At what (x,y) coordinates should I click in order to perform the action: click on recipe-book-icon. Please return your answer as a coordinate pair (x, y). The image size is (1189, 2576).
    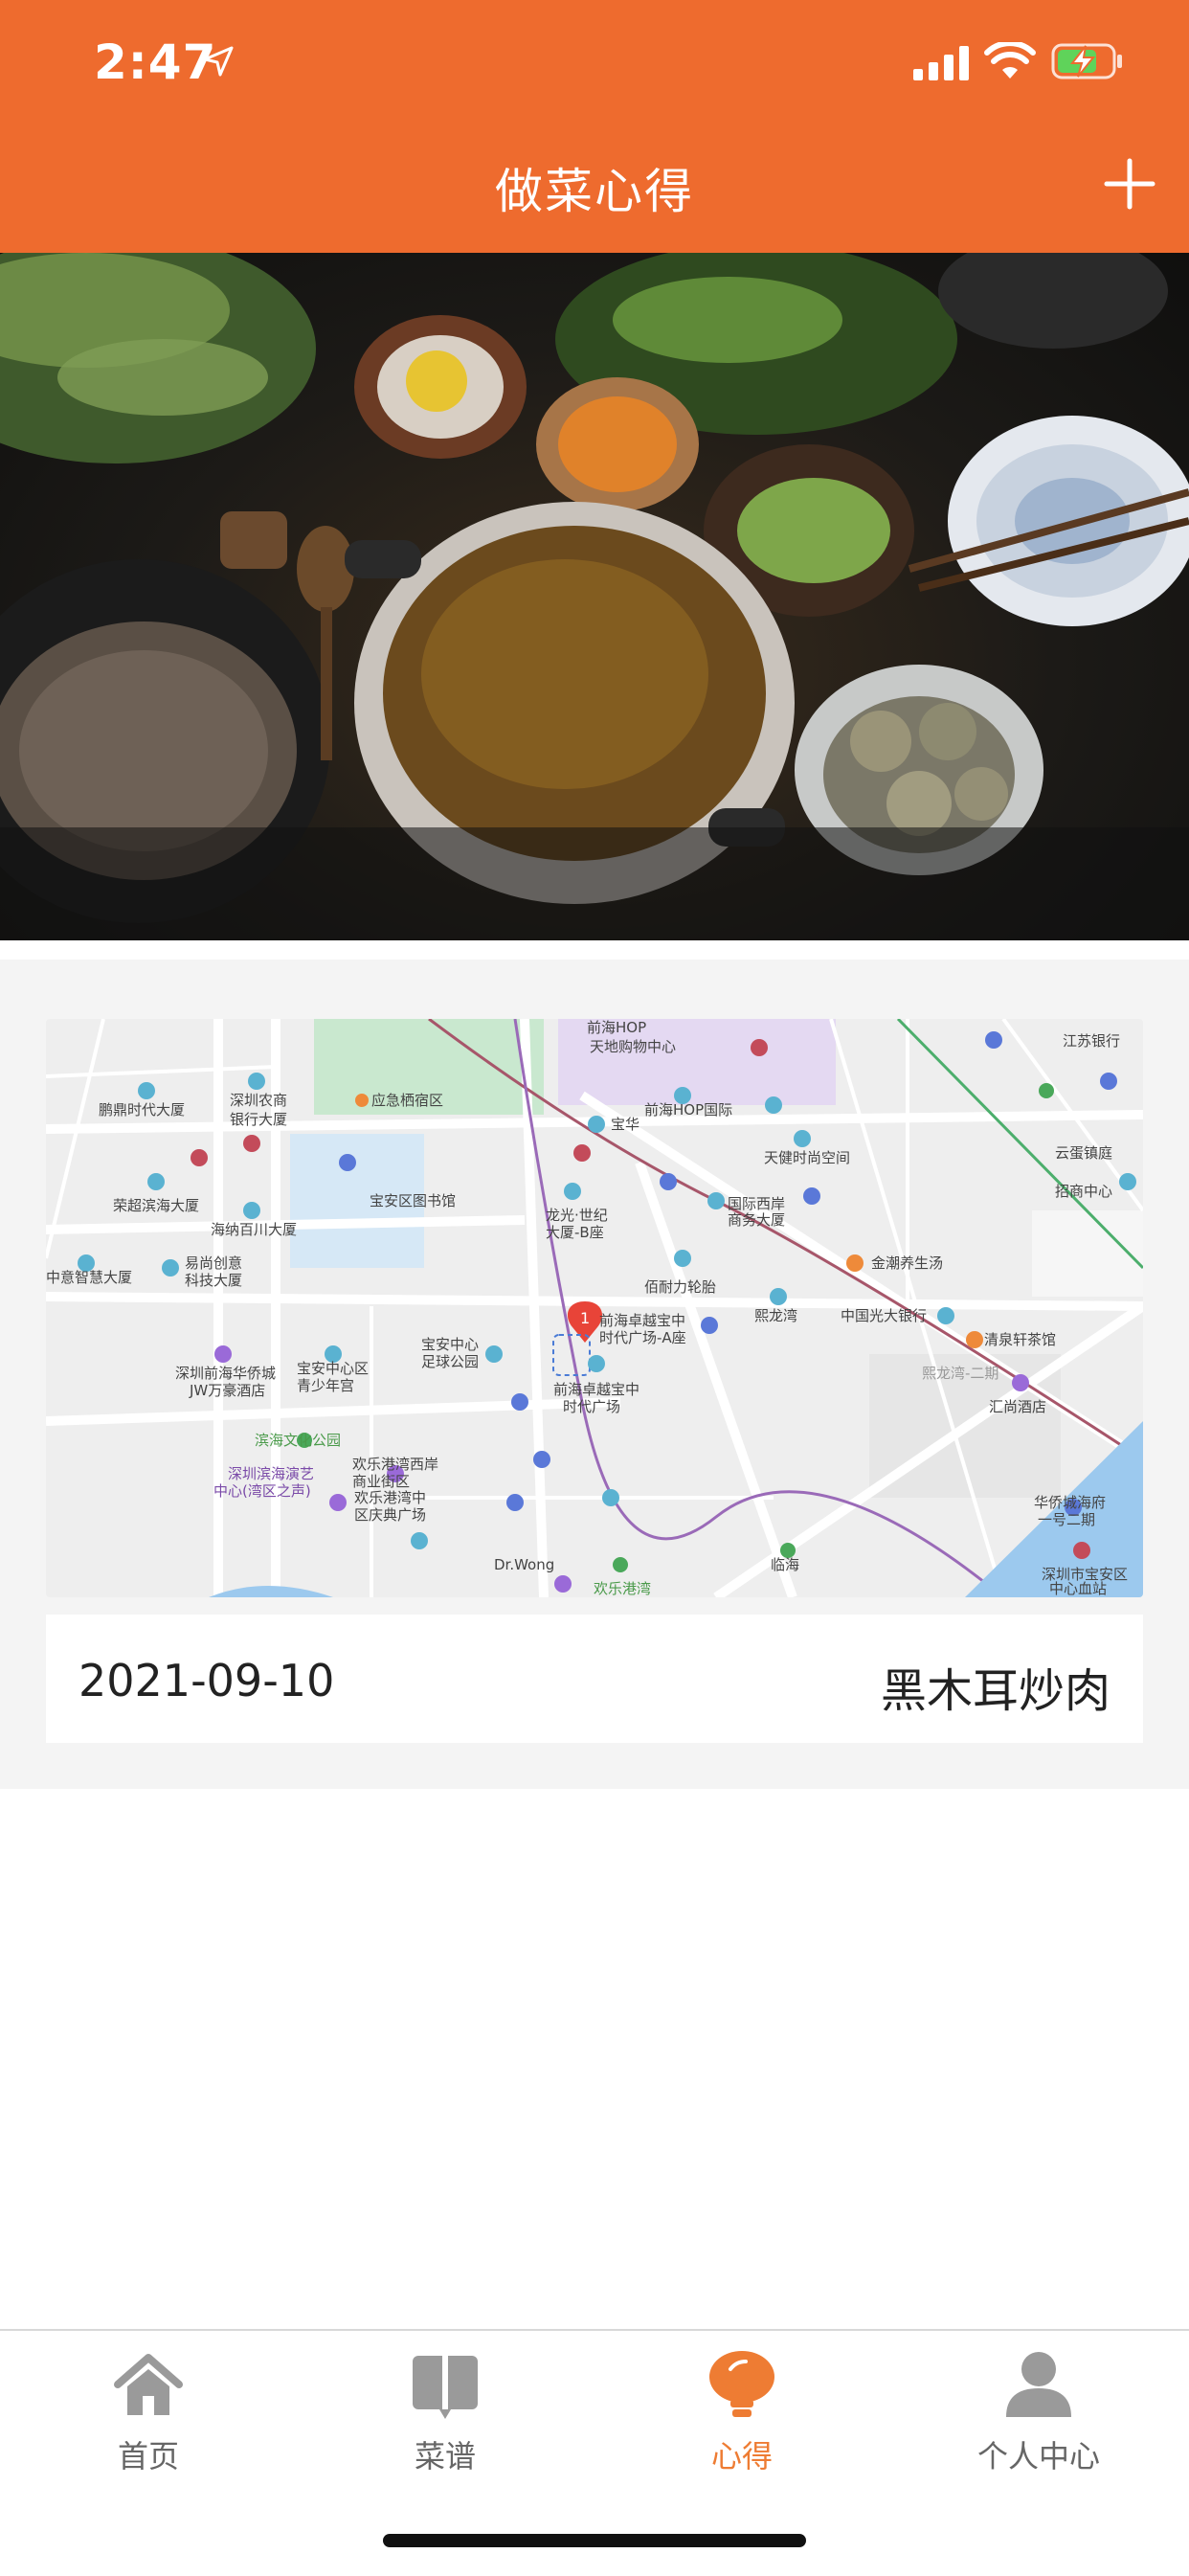
    Looking at the image, I should click on (445, 2387).